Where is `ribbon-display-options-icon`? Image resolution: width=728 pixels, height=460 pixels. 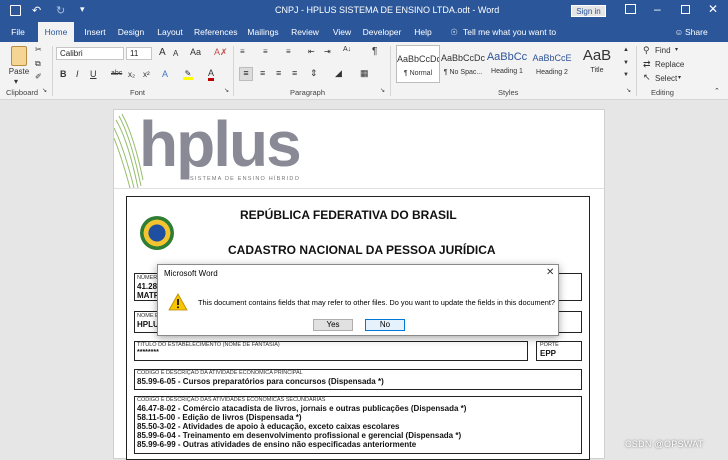 ribbon-display-options-icon is located at coordinates (630, 9).